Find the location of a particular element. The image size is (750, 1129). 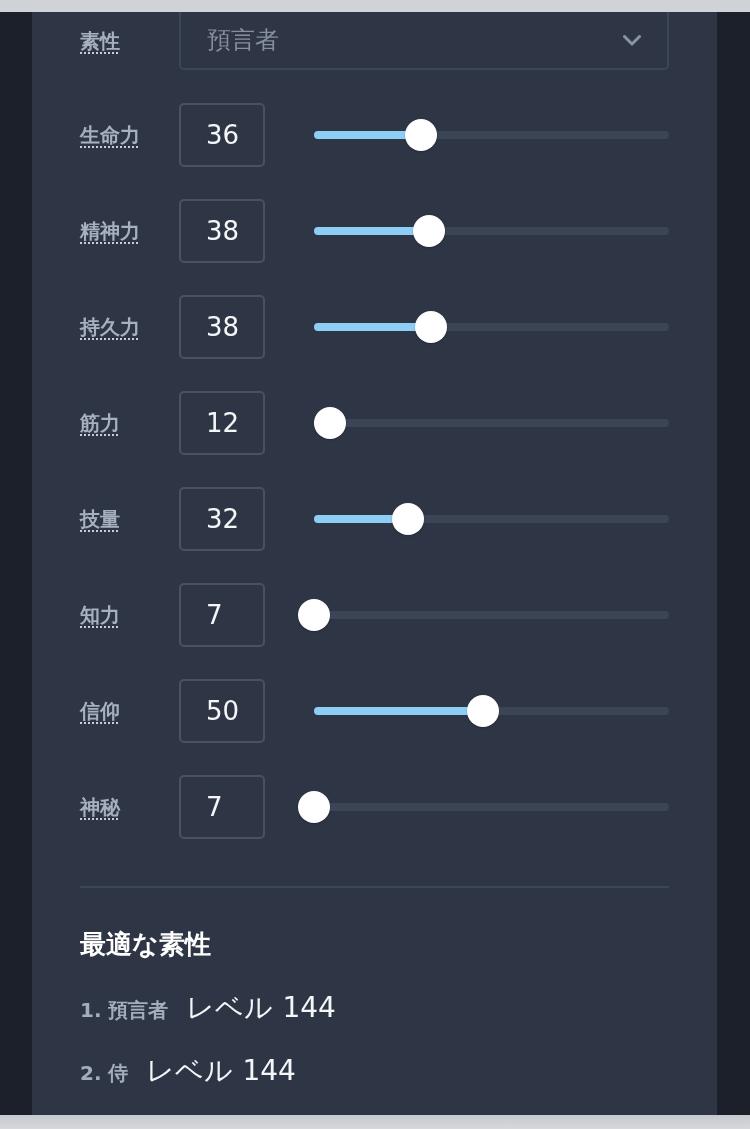

field-label: 素性 is located at coordinates (100, 41).